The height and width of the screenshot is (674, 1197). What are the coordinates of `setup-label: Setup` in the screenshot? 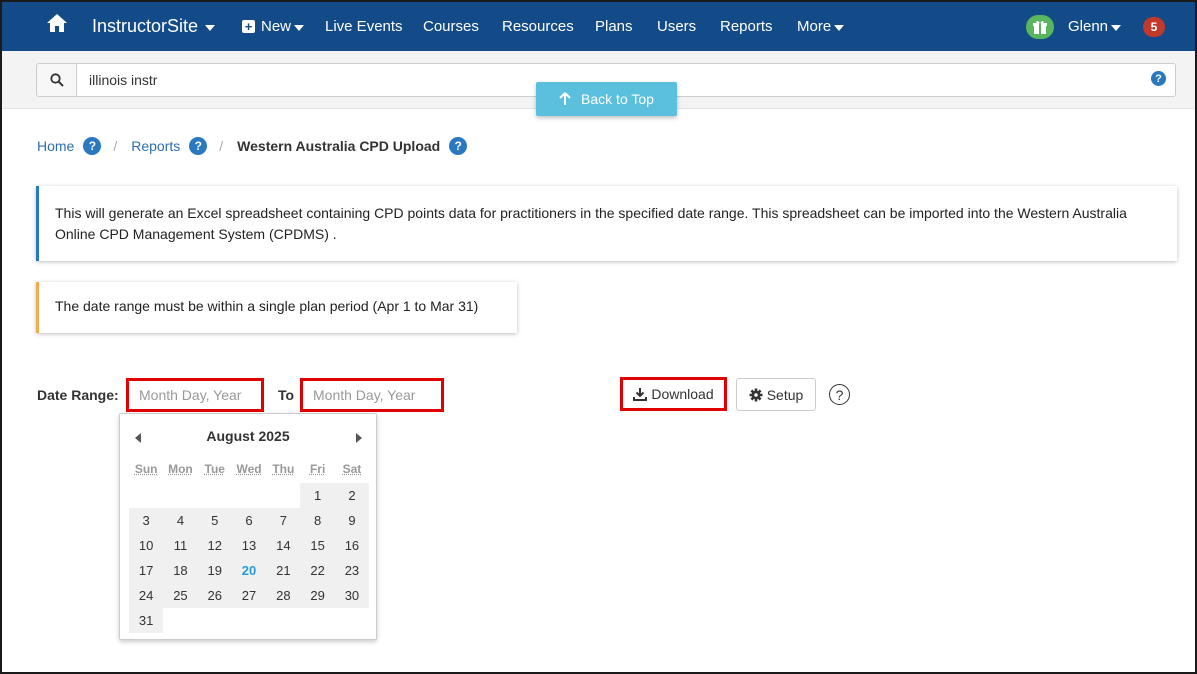 It's located at (785, 394).